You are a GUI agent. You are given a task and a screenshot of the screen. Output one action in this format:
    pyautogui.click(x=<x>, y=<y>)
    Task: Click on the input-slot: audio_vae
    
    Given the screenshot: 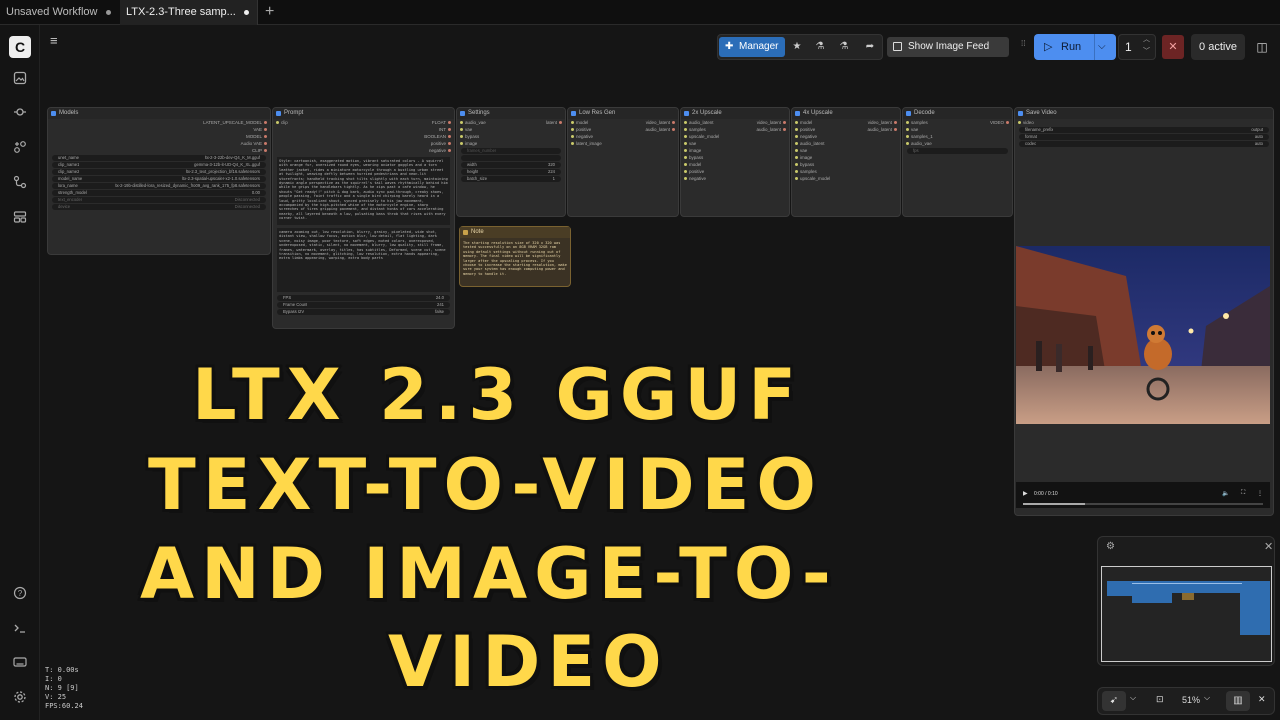 What is the action you would take?
    pyautogui.click(x=957, y=143)
    